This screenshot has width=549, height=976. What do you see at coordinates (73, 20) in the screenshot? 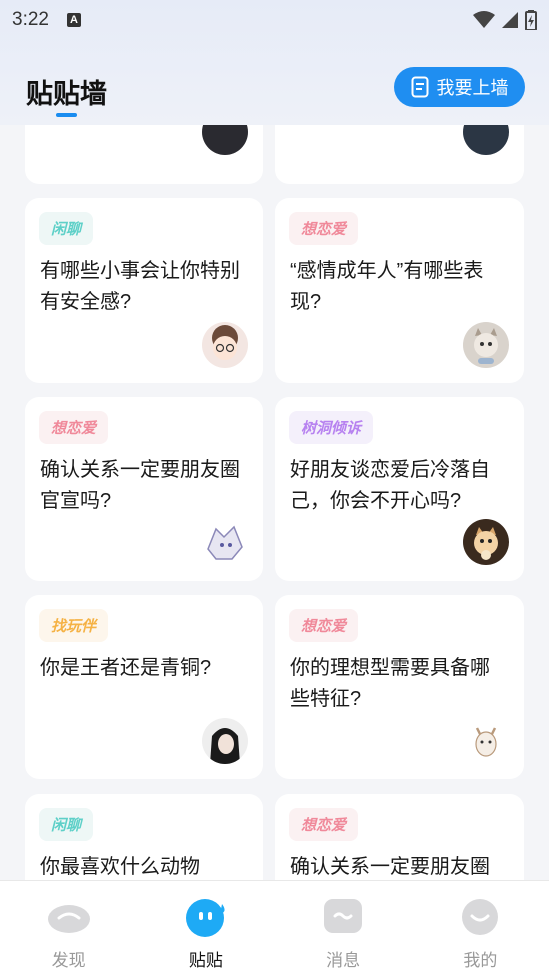
I see `notification-a-icon: A` at bounding box center [73, 20].